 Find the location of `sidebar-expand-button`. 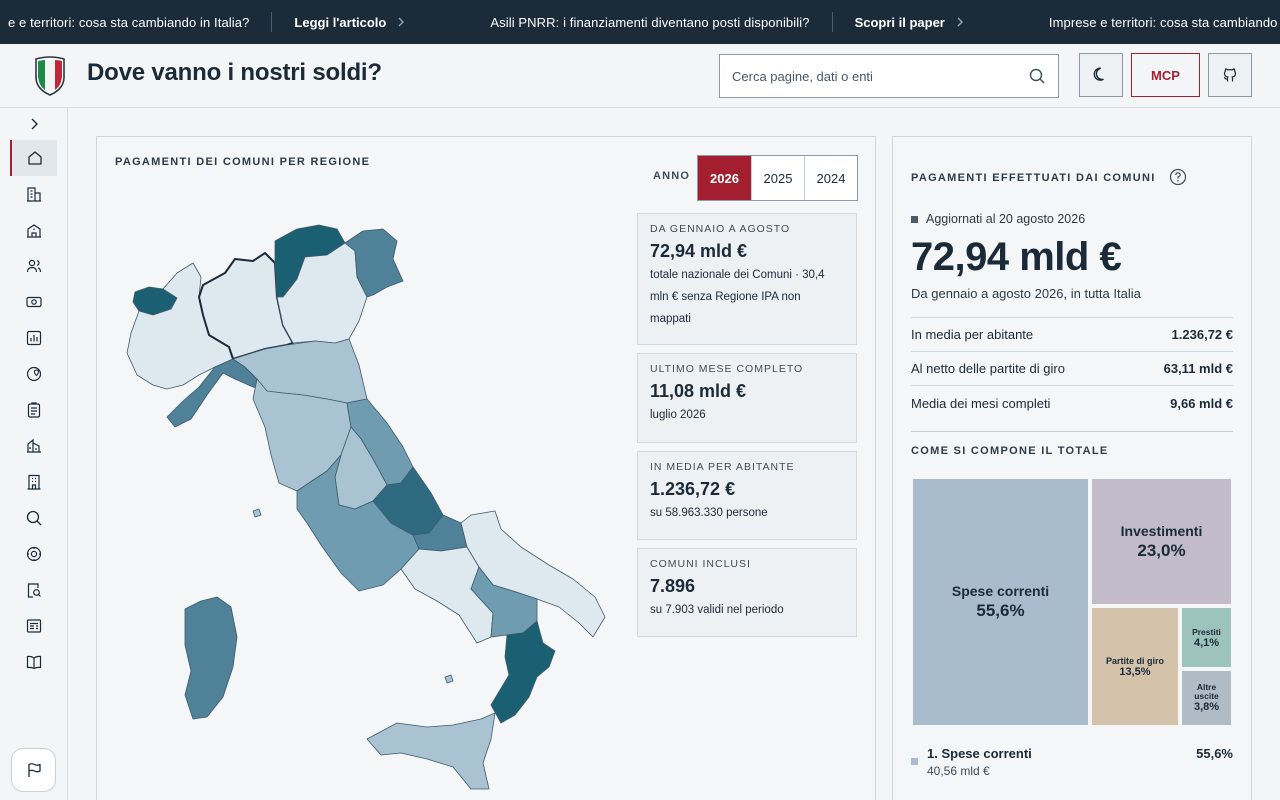

sidebar-expand-button is located at coordinates (33, 124).